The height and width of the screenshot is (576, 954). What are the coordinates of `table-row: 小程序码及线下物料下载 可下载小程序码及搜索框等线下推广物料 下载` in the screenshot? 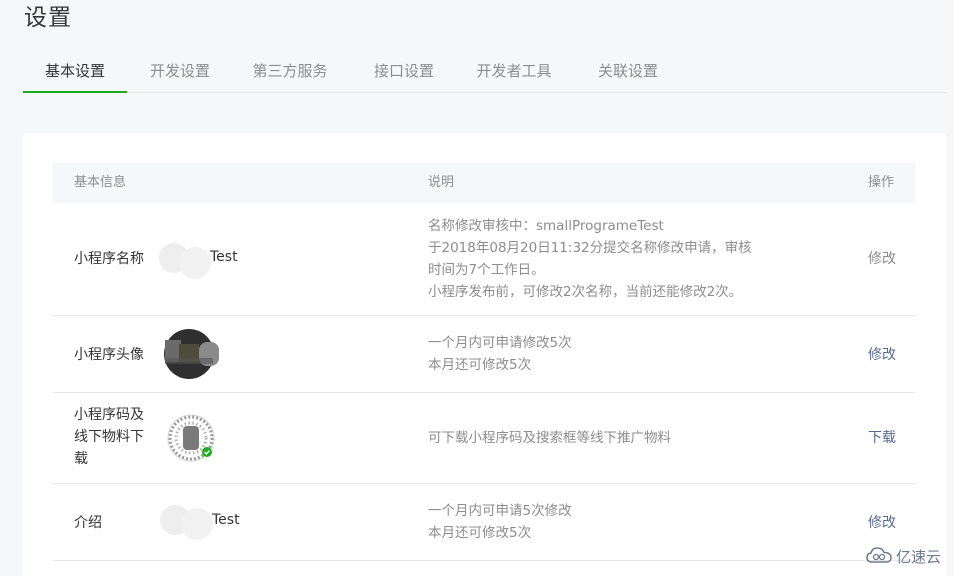 It's located at (484, 438).